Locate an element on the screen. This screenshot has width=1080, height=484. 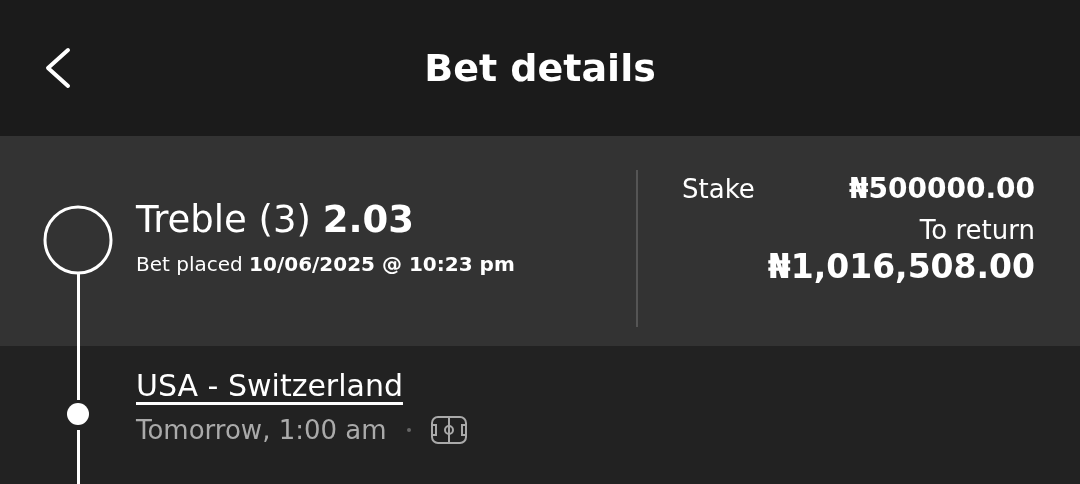
return-label: To return is located at coordinates (977, 230).